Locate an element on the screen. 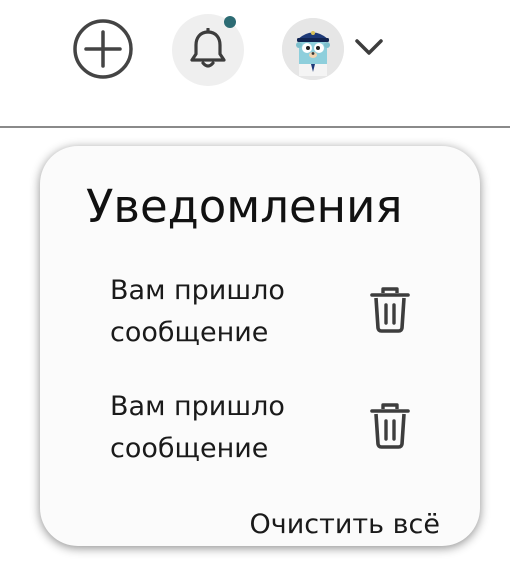 Image resolution: width=510 pixels, height=572 pixels. chevron-down-icon is located at coordinates (369, 47).